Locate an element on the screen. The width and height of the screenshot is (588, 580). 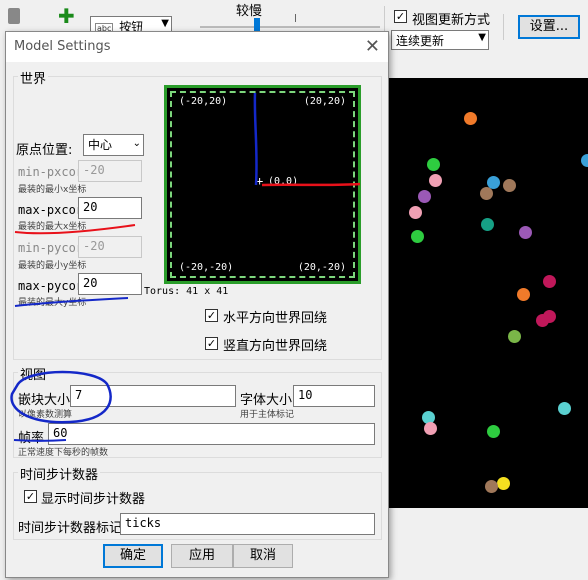
frame-rate-field: 60 is located at coordinates (211, 434).